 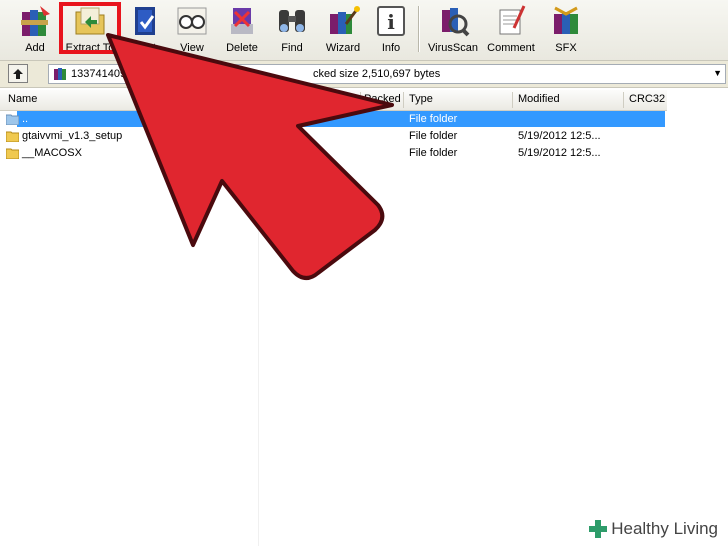 I want to click on path-combobox: 1337414092 cked size 2,510,697 bytes ▼, so click(x=387, y=74).